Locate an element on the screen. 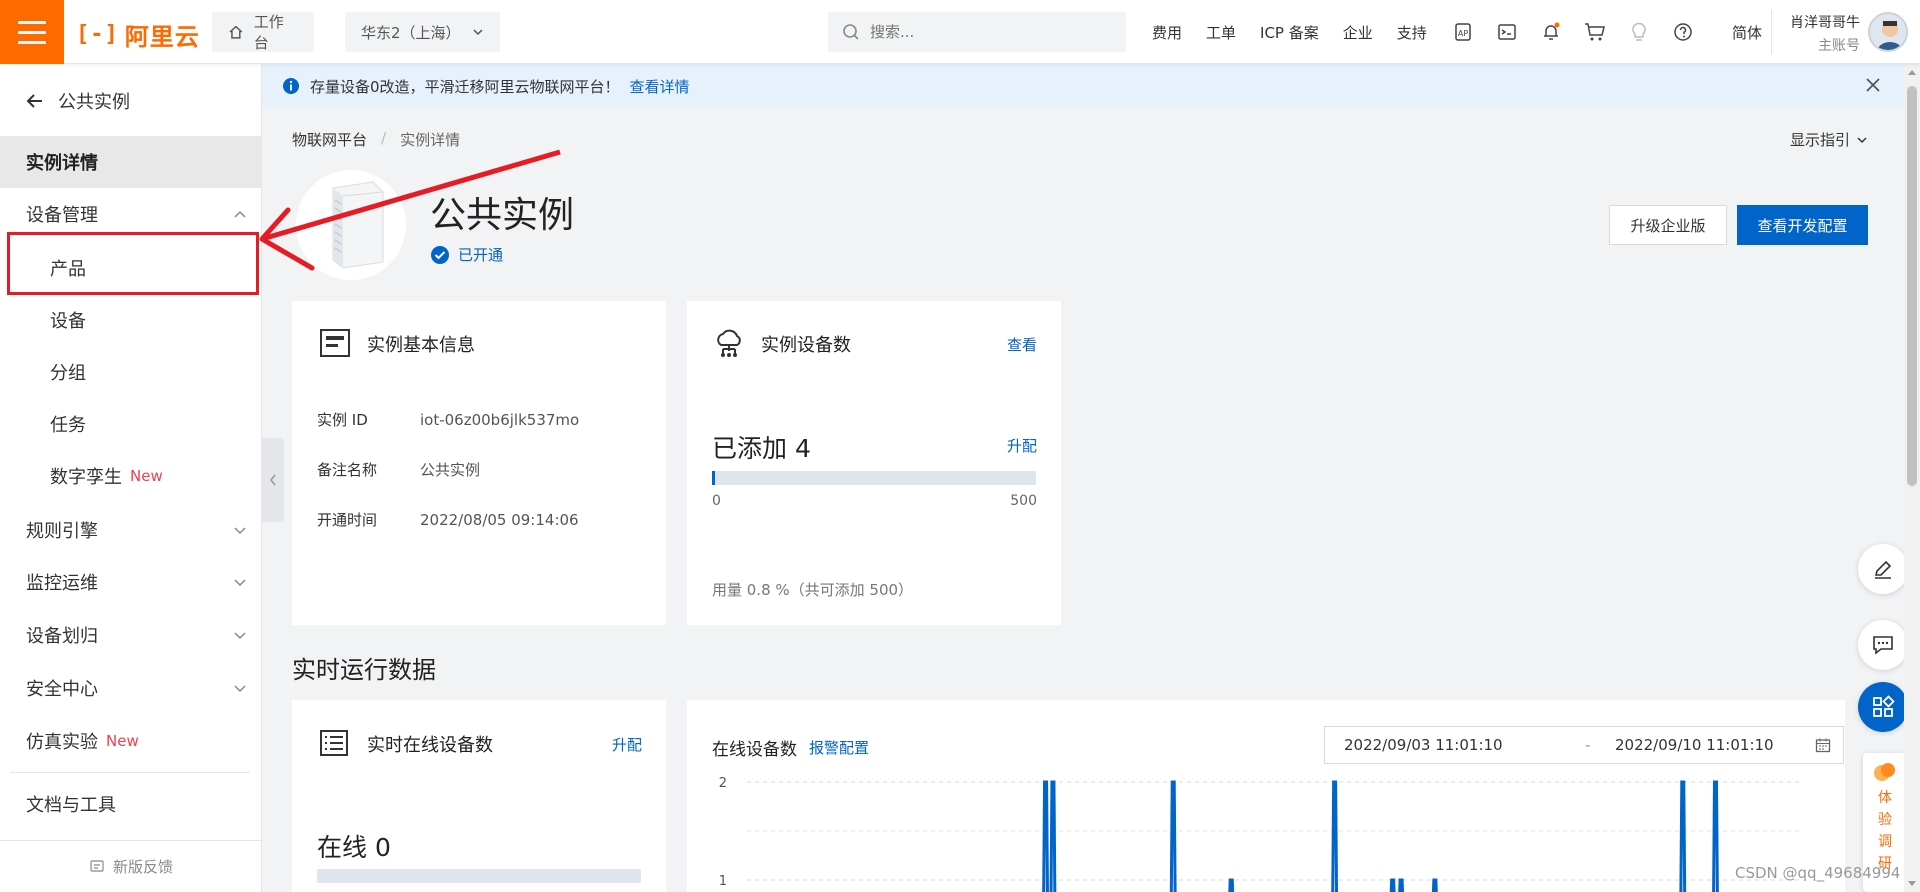  chat-icon is located at coordinates (1883, 645).